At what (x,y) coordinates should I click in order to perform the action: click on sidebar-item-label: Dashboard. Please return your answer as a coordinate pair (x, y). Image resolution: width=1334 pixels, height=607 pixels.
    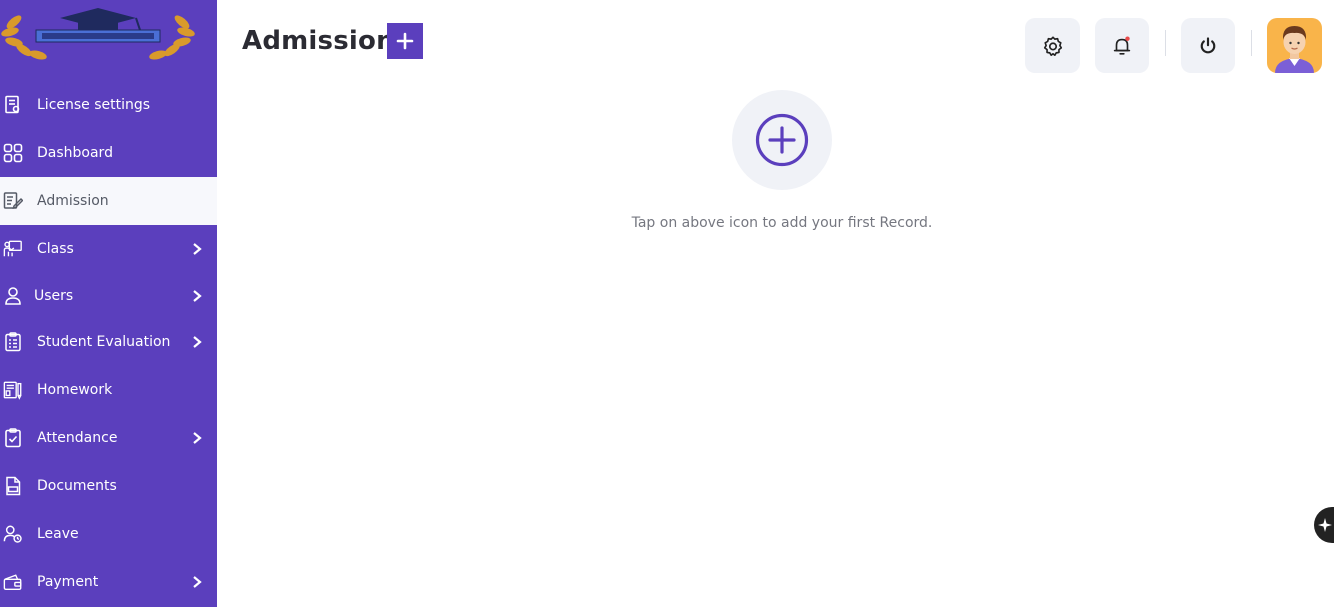
    Looking at the image, I should click on (75, 153).